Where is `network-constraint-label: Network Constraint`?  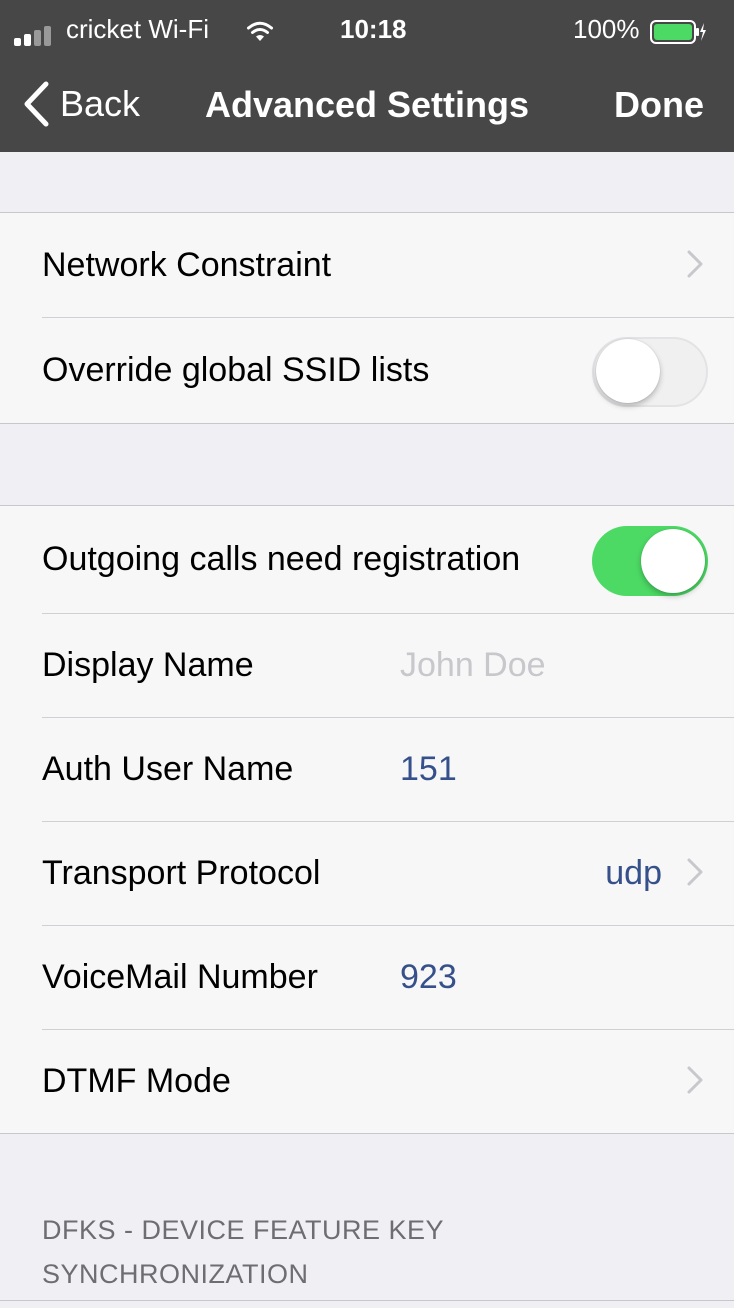 network-constraint-label: Network Constraint is located at coordinates (187, 265).